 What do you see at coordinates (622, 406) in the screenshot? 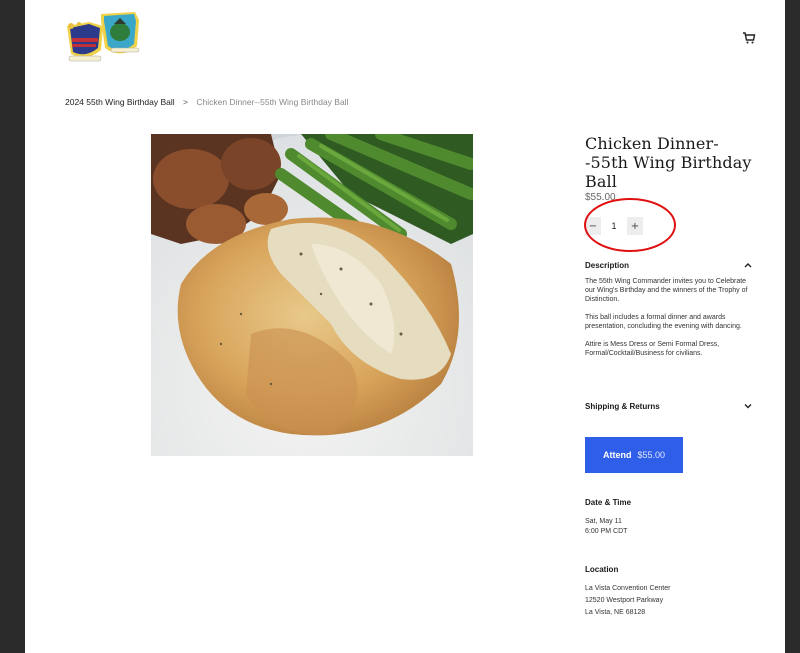
I see `shipping-returns-label: Shipping & Returns` at bounding box center [622, 406].